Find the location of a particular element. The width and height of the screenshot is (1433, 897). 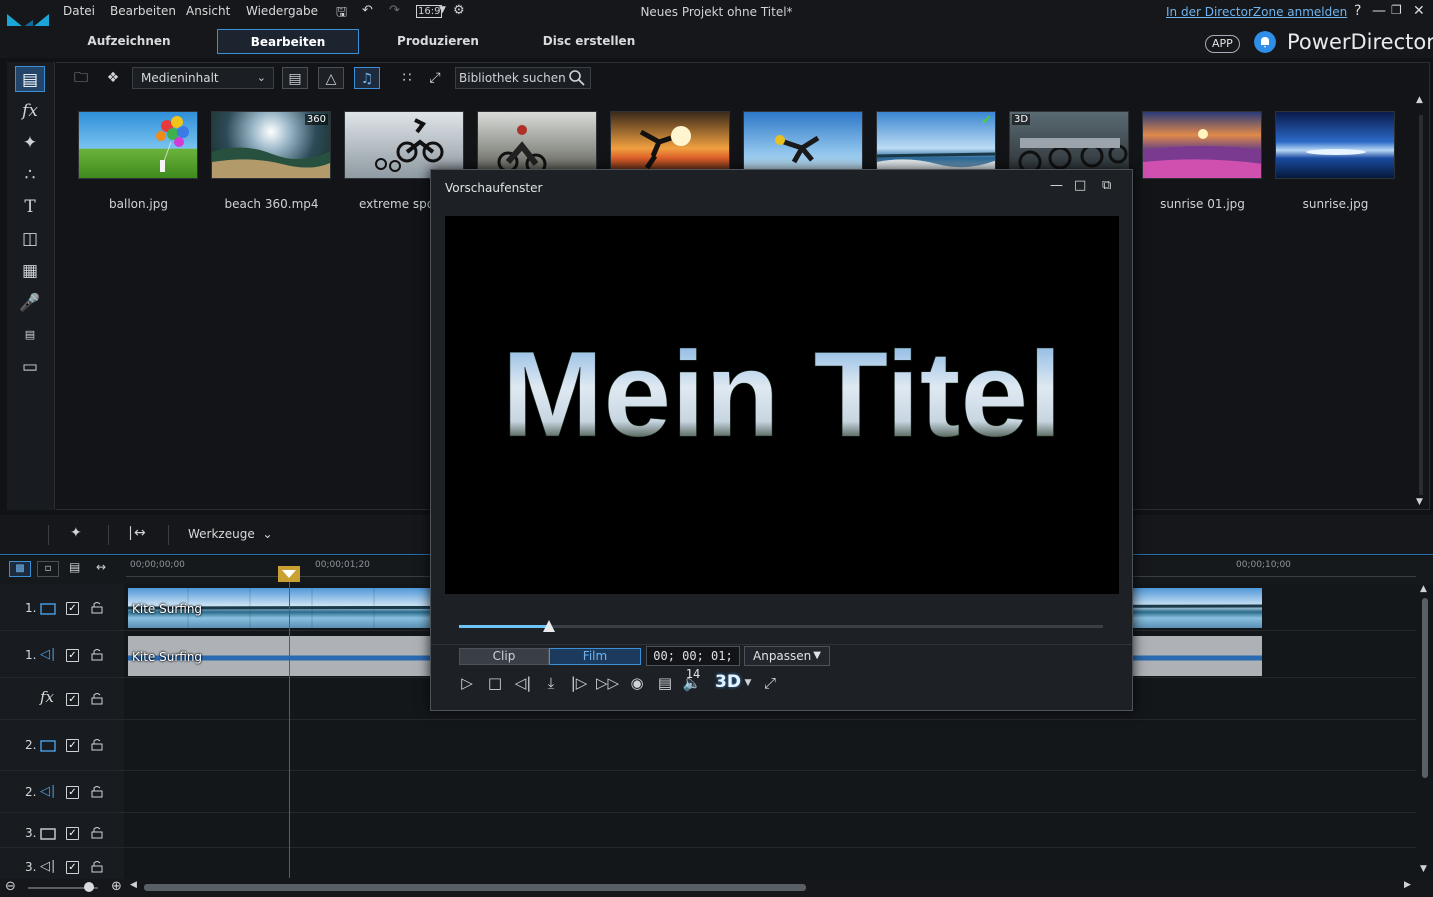

close-icon: ✕ is located at coordinates (1419, 11).